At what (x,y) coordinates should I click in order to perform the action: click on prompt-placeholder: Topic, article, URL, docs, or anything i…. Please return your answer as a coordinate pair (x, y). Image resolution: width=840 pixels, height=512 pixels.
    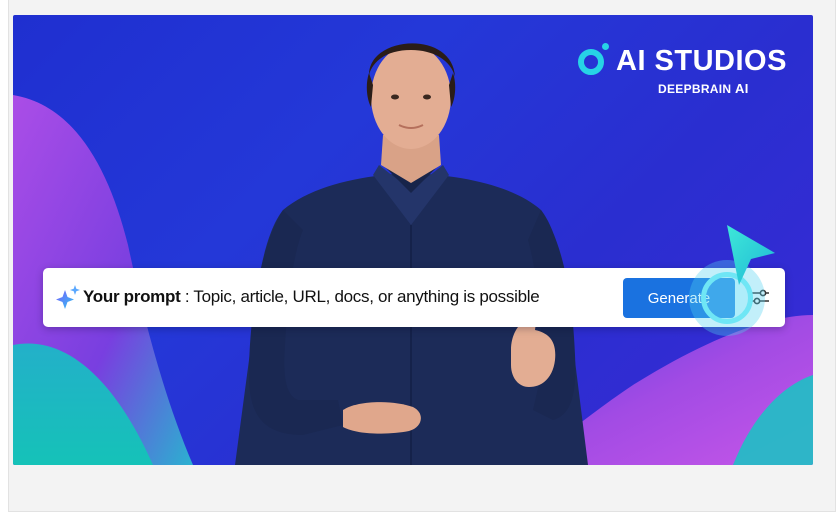
    Looking at the image, I should click on (366, 296).